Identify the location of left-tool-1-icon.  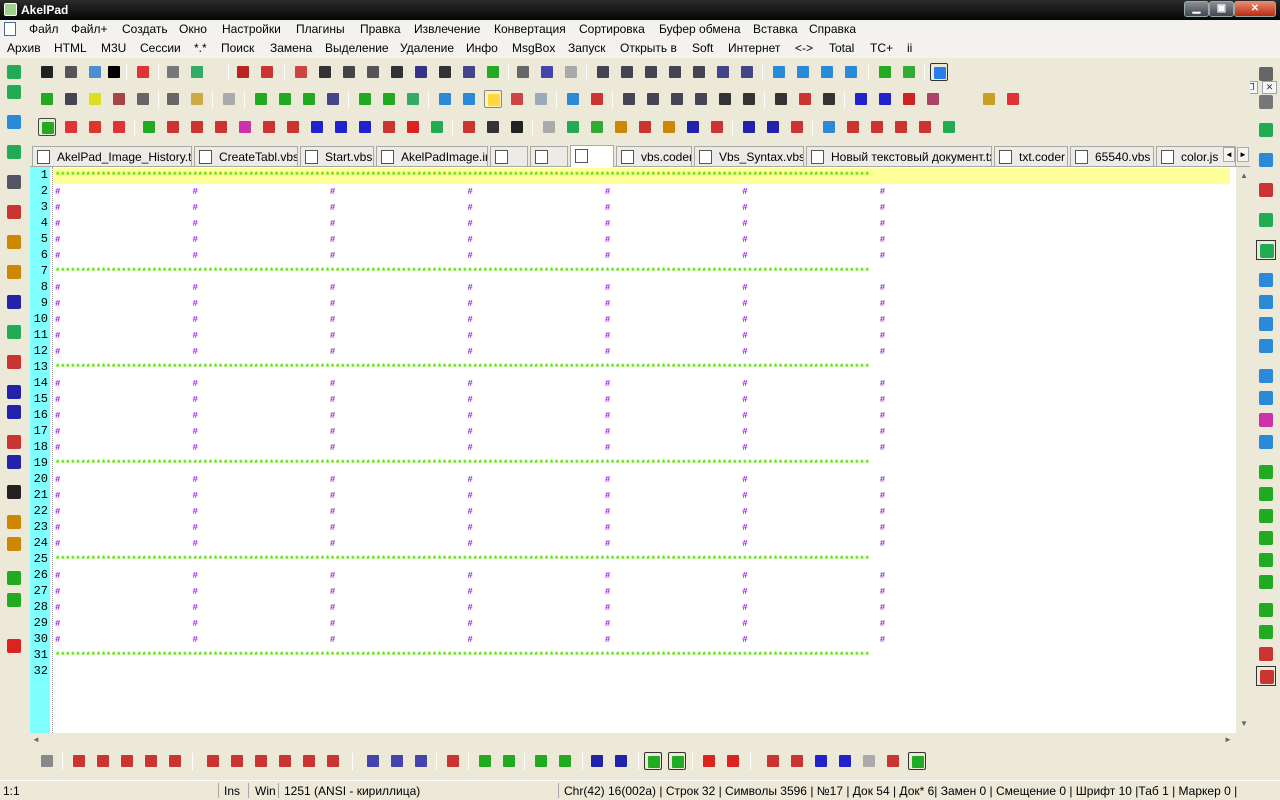
(14, 72).